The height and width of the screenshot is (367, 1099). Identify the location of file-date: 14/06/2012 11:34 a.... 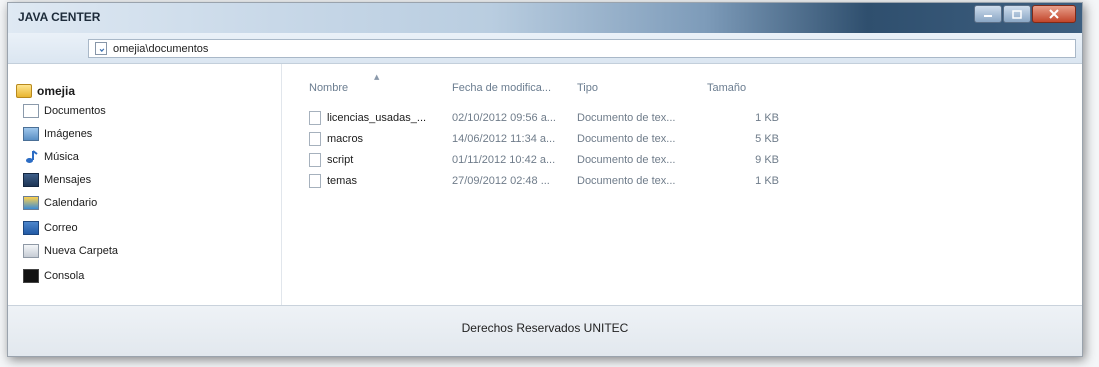
(504, 139).